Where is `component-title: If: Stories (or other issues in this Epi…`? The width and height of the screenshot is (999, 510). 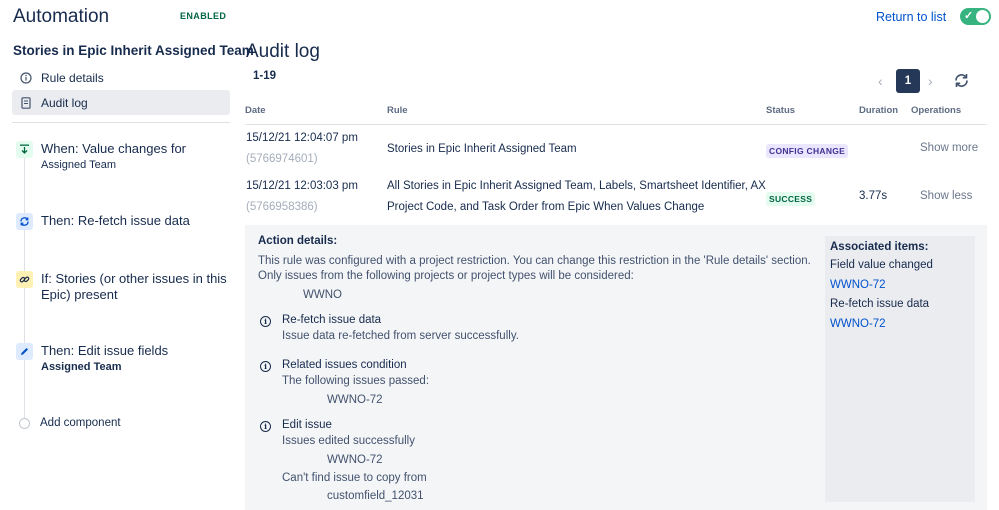 component-title: If: Stories (or other issues in this Epi… is located at coordinates (134, 286).